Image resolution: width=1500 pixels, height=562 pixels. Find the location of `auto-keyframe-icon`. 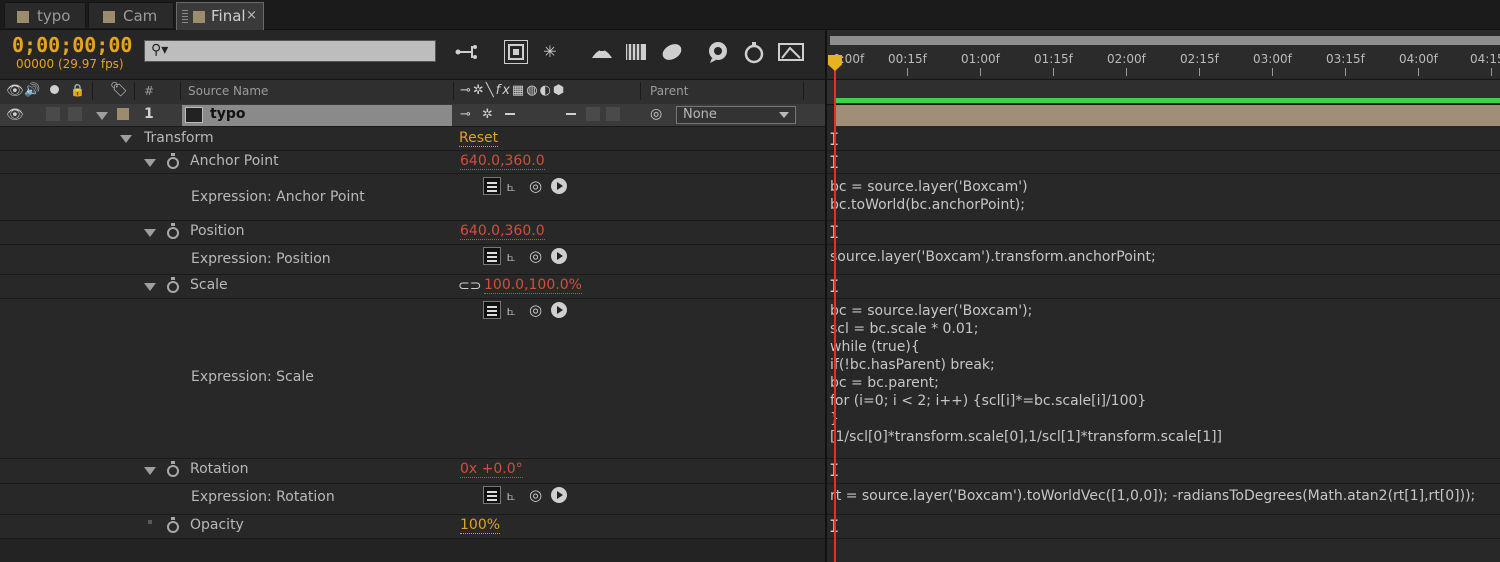

auto-keyframe-icon is located at coordinates (718, 52).